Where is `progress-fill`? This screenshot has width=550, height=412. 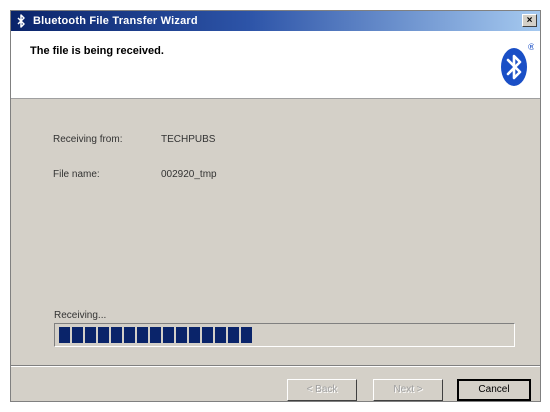
progress-fill is located at coordinates (156, 335).